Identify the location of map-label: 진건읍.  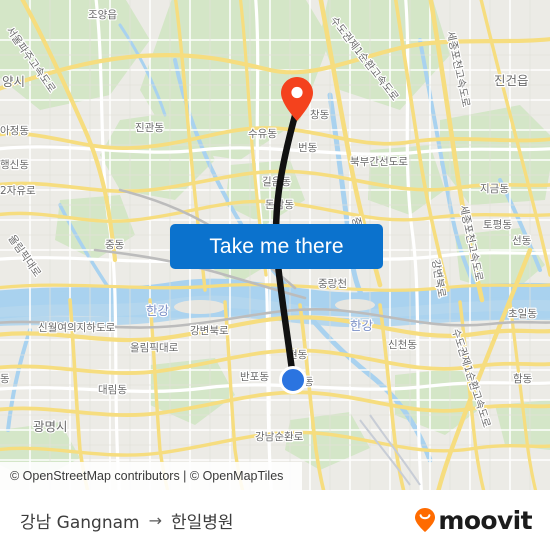
(511, 80).